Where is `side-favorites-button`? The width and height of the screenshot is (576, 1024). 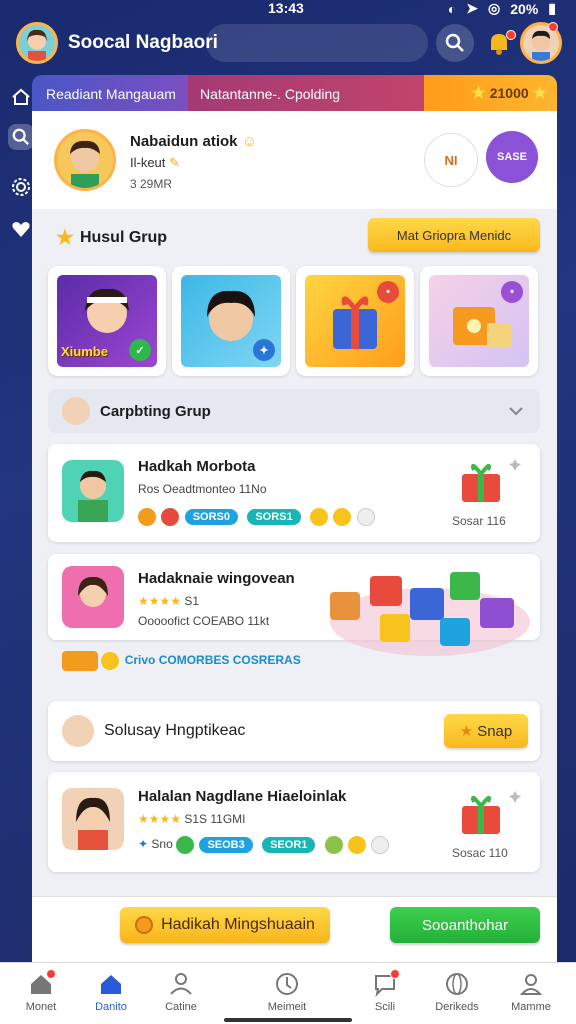 side-favorites-button is located at coordinates (21, 229).